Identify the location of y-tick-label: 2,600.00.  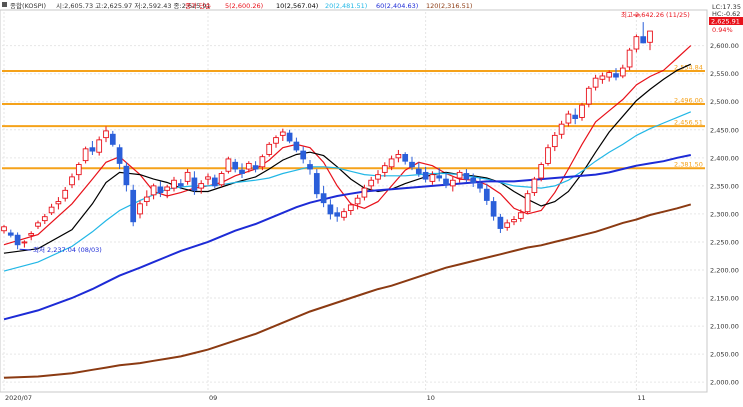
(724, 46).